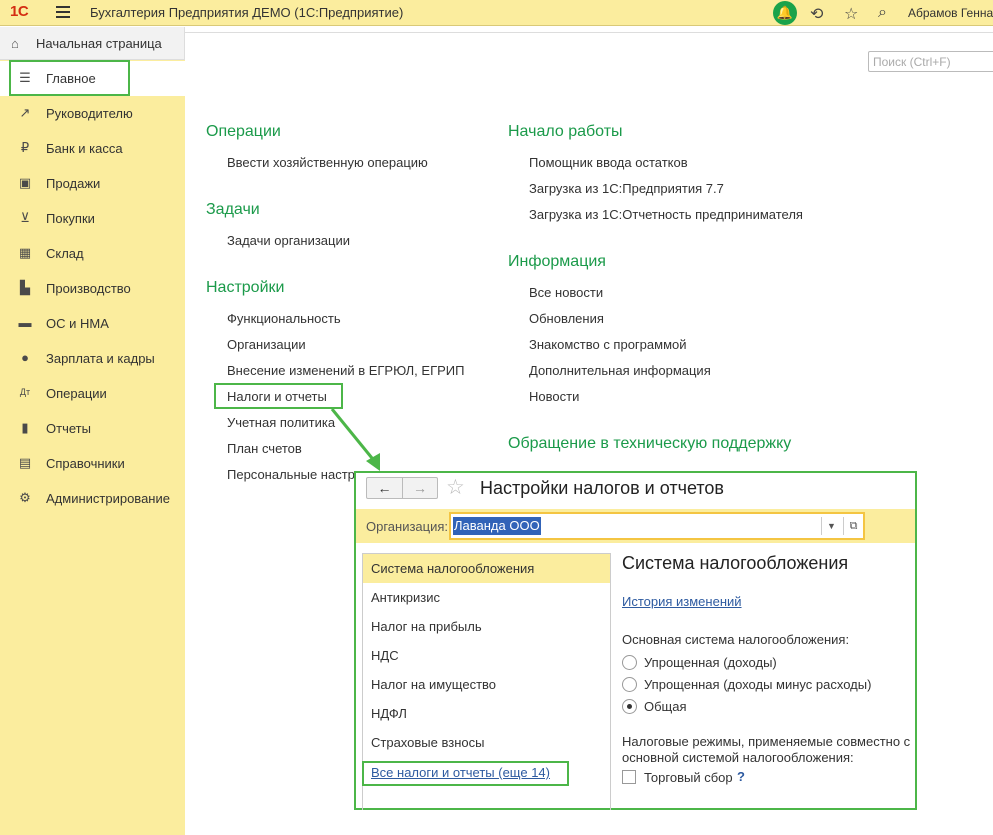  Describe the element at coordinates (25, 252) in the screenshot. I see `warehouse-icon: ▦` at that location.